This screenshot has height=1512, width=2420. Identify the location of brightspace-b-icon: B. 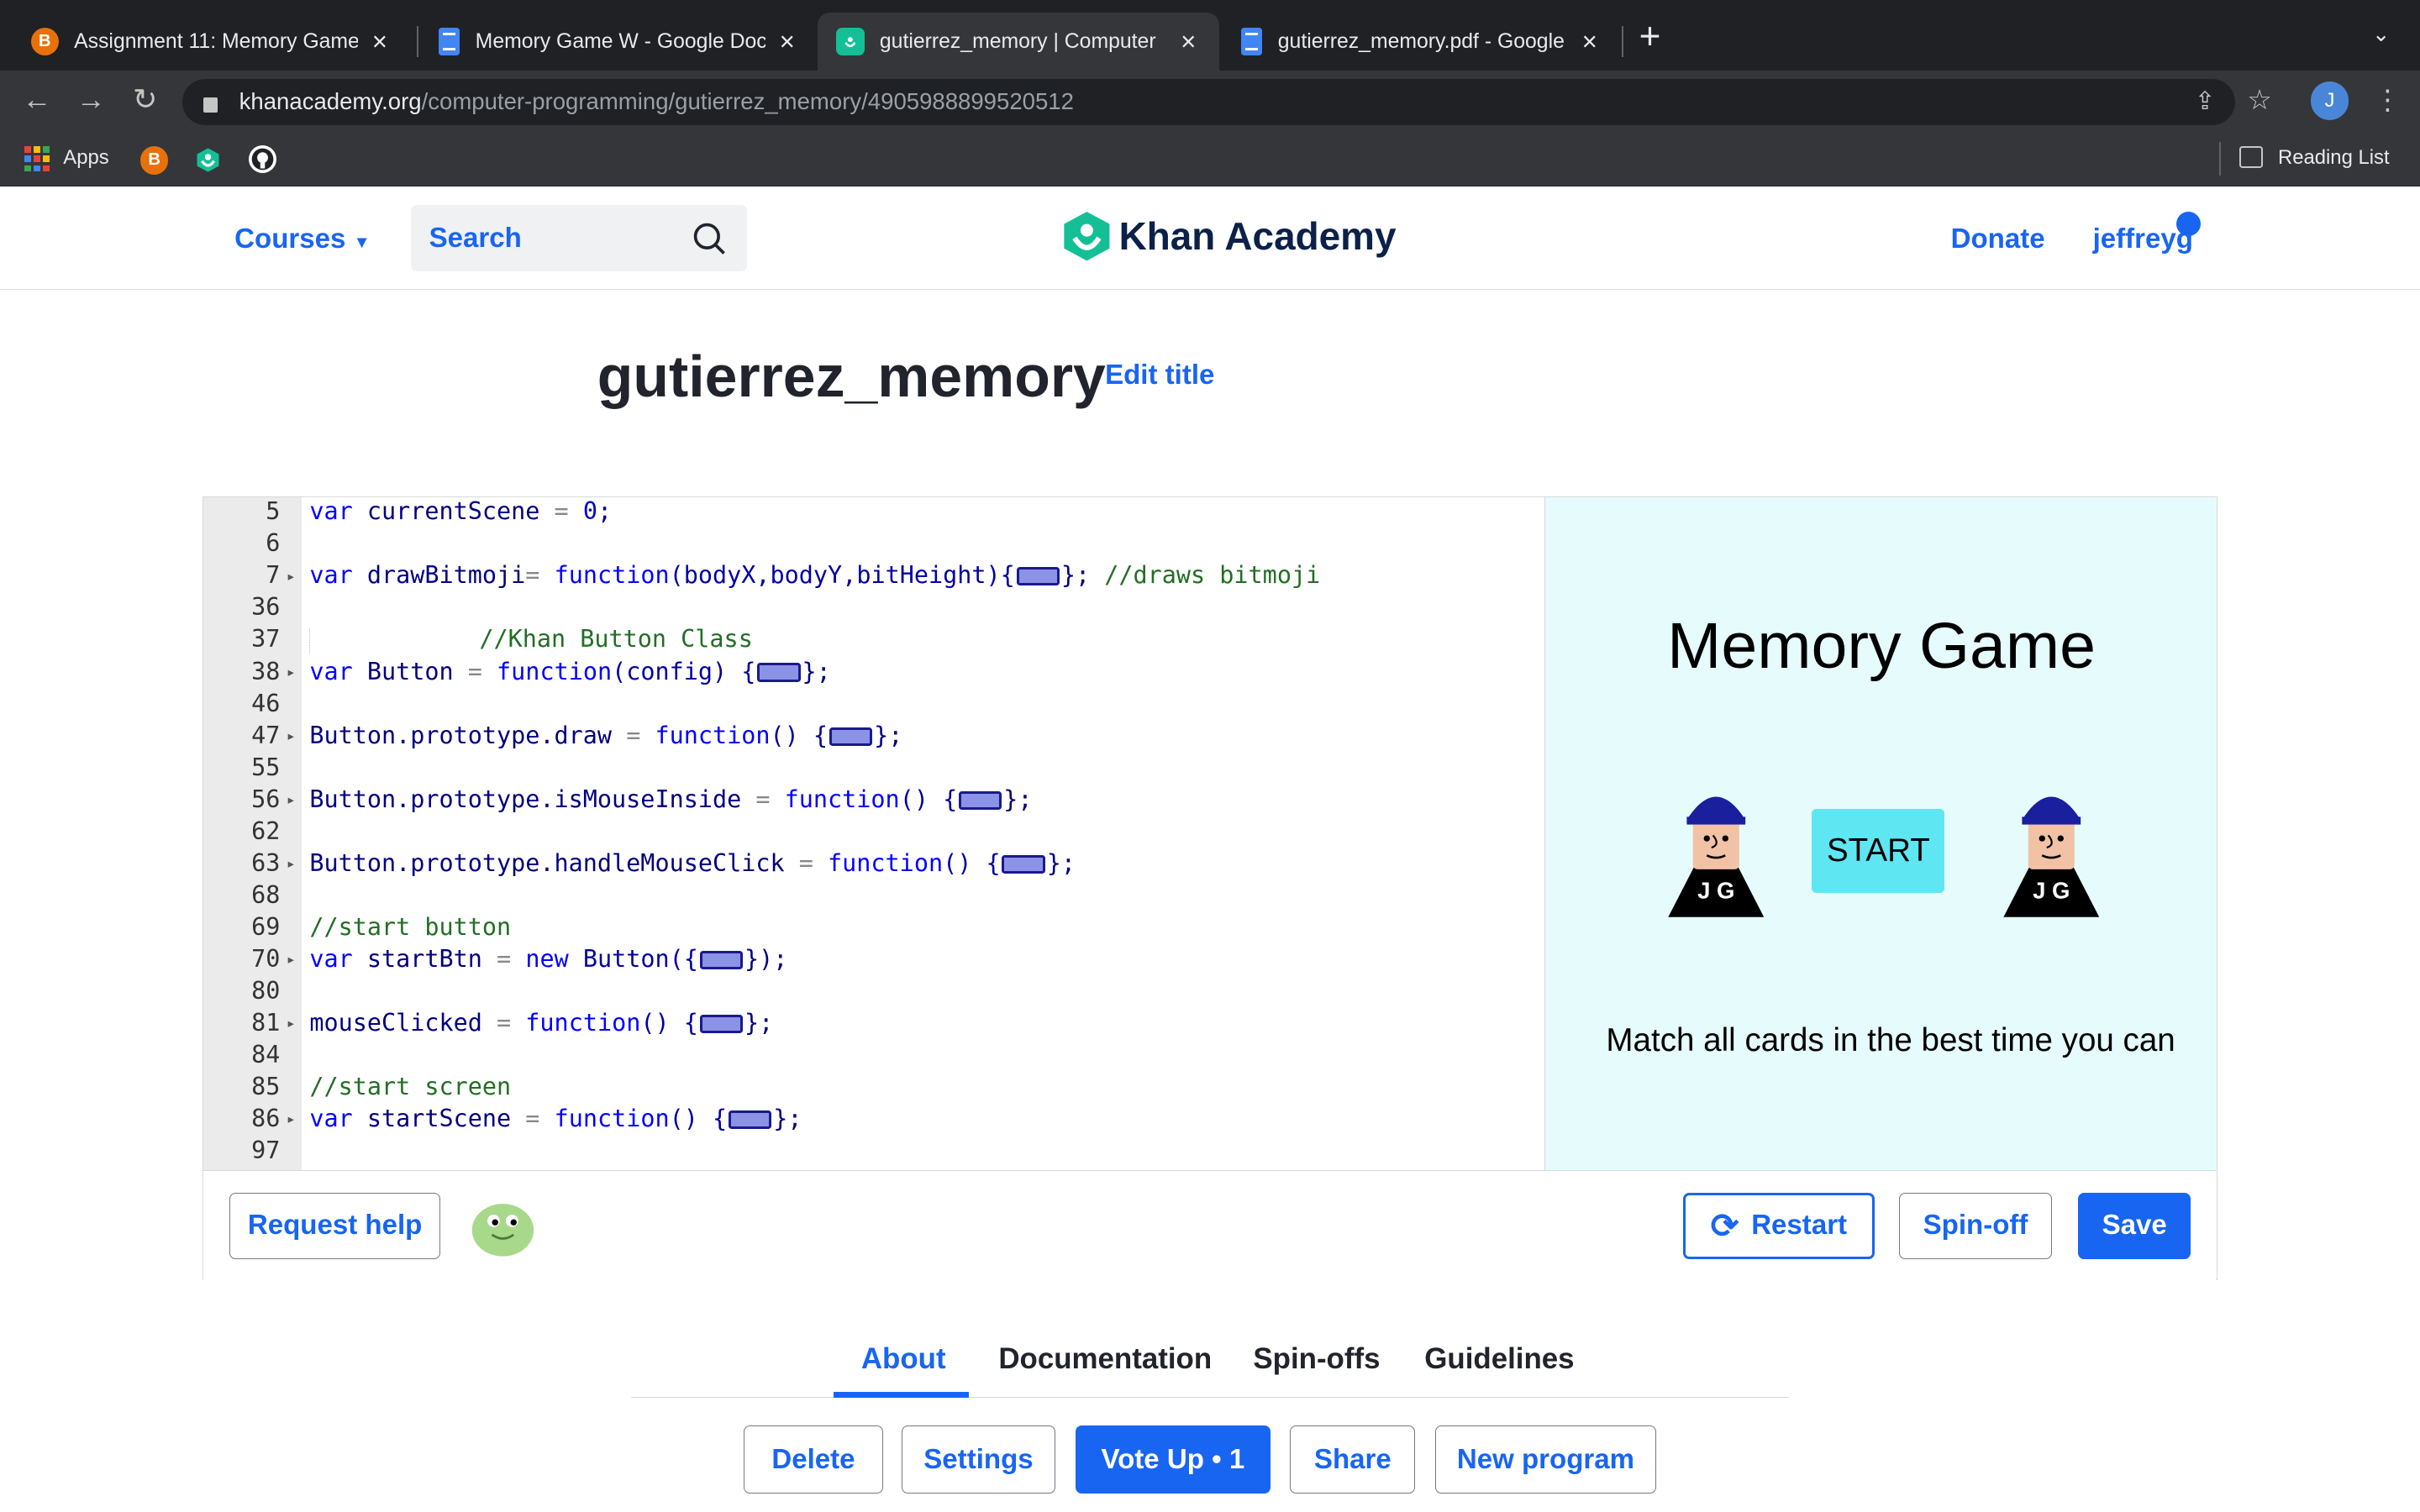
(154, 160).